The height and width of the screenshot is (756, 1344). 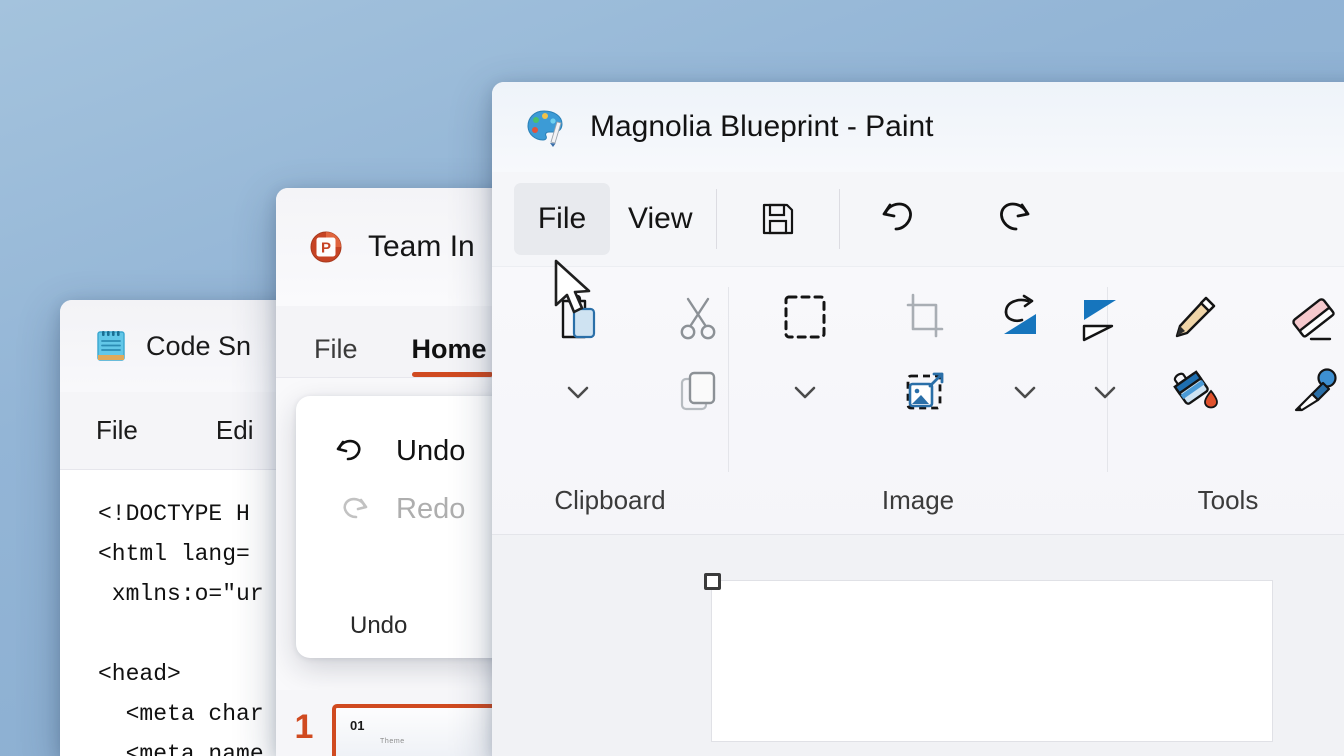 I want to click on paint-undo-button, so click(x=901, y=219).